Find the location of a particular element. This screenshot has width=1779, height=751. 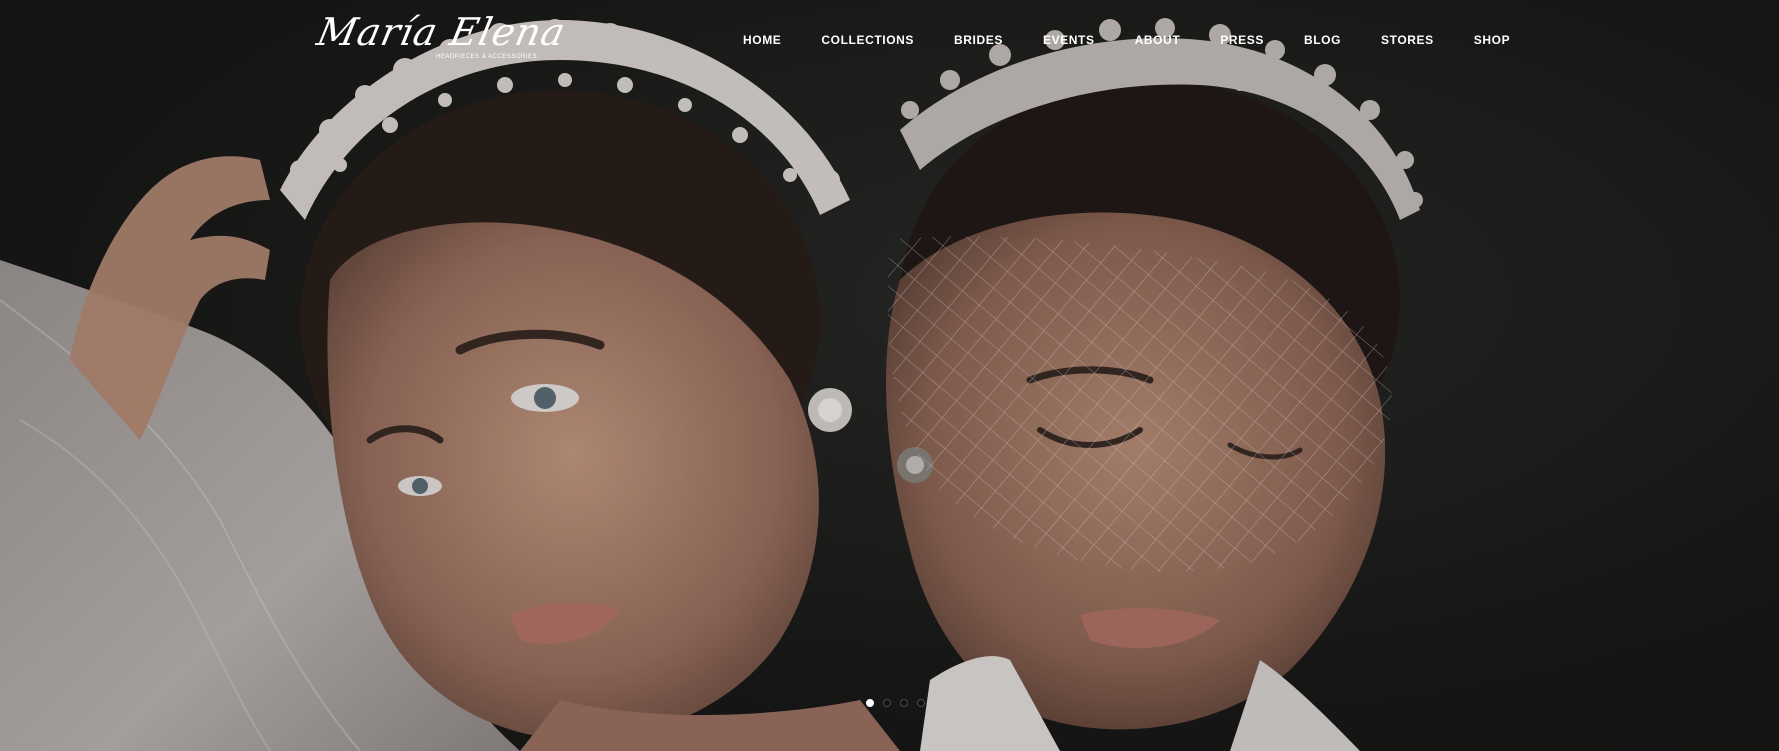

nav-item-press: PRESS is located at coordinates (1242, 40).